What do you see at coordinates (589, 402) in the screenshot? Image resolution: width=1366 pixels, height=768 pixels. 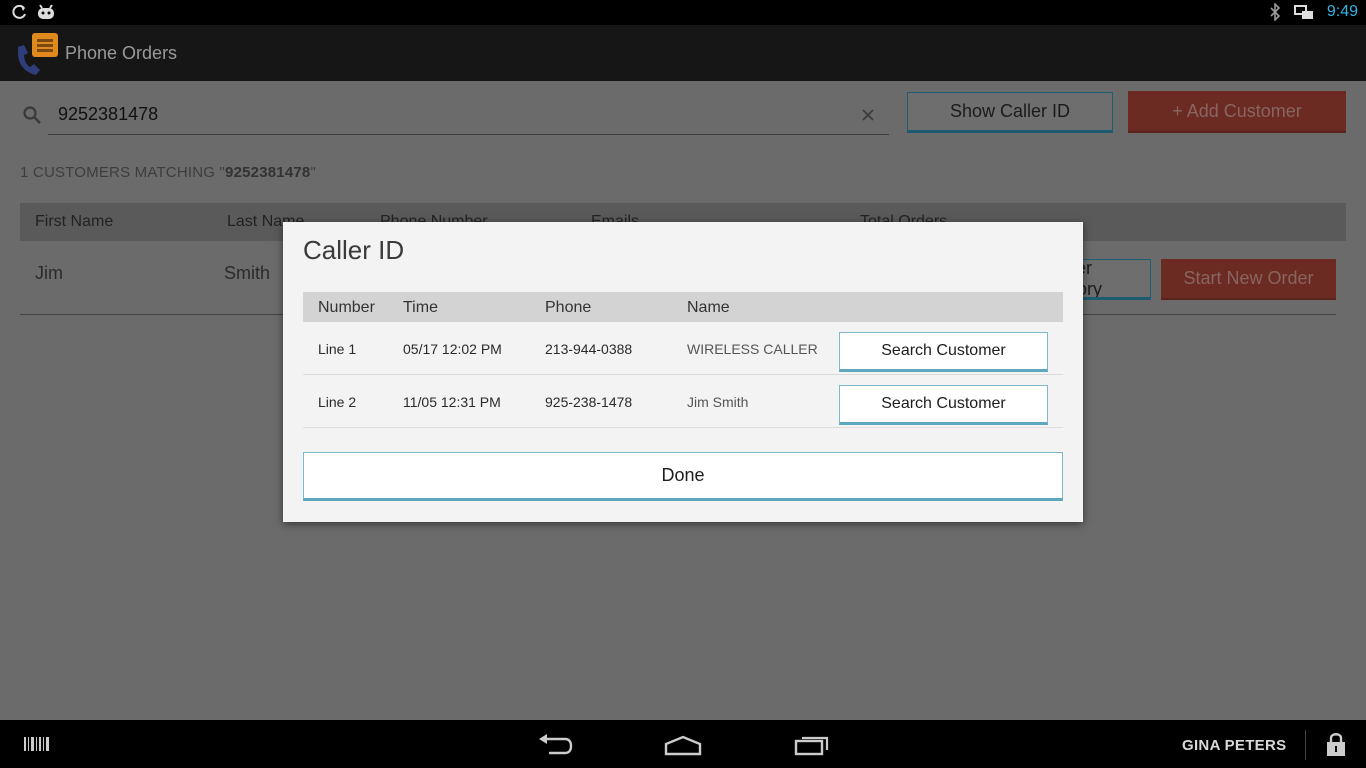 I see `cell-phone: 925-238-1478` at bounding box center [589, 402].